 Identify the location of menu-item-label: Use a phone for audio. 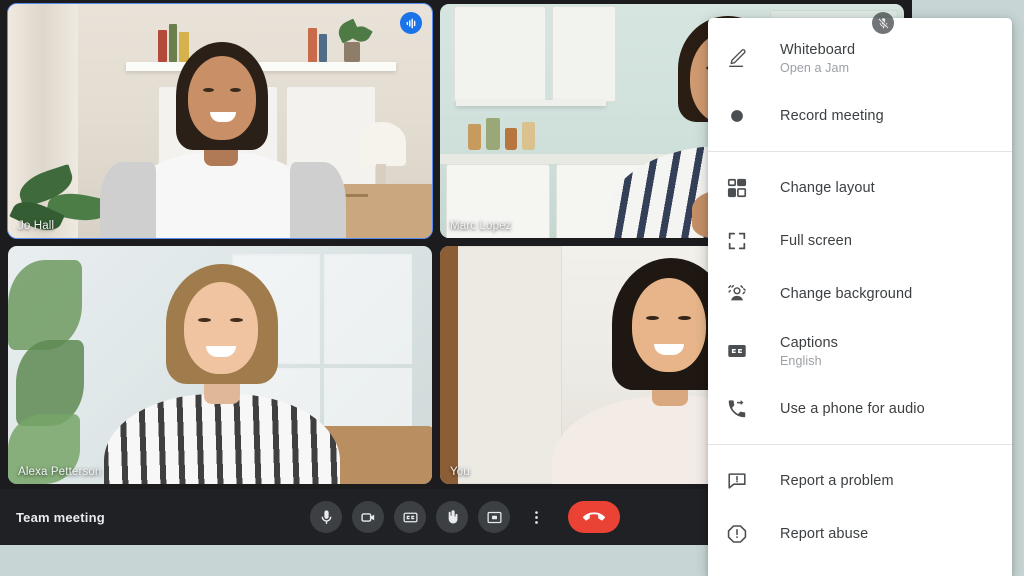
(852, 408).